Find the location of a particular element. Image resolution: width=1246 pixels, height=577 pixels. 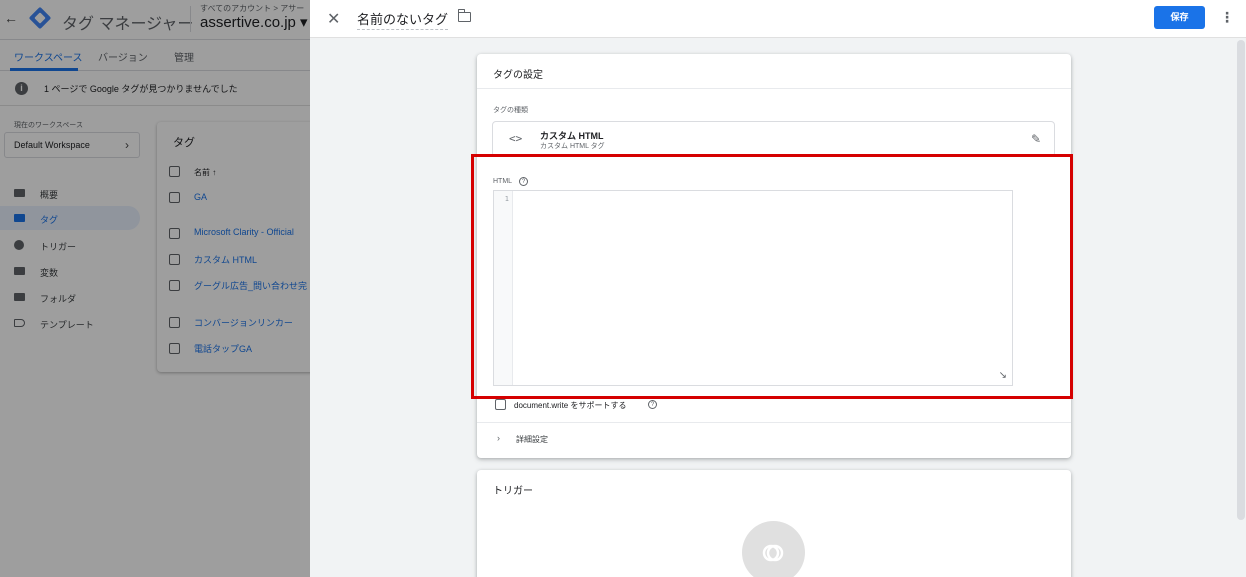

tag-type-selector: <> カスタム HTML カスタム HTML タグ ✎ is located at coordinates (773, 139).